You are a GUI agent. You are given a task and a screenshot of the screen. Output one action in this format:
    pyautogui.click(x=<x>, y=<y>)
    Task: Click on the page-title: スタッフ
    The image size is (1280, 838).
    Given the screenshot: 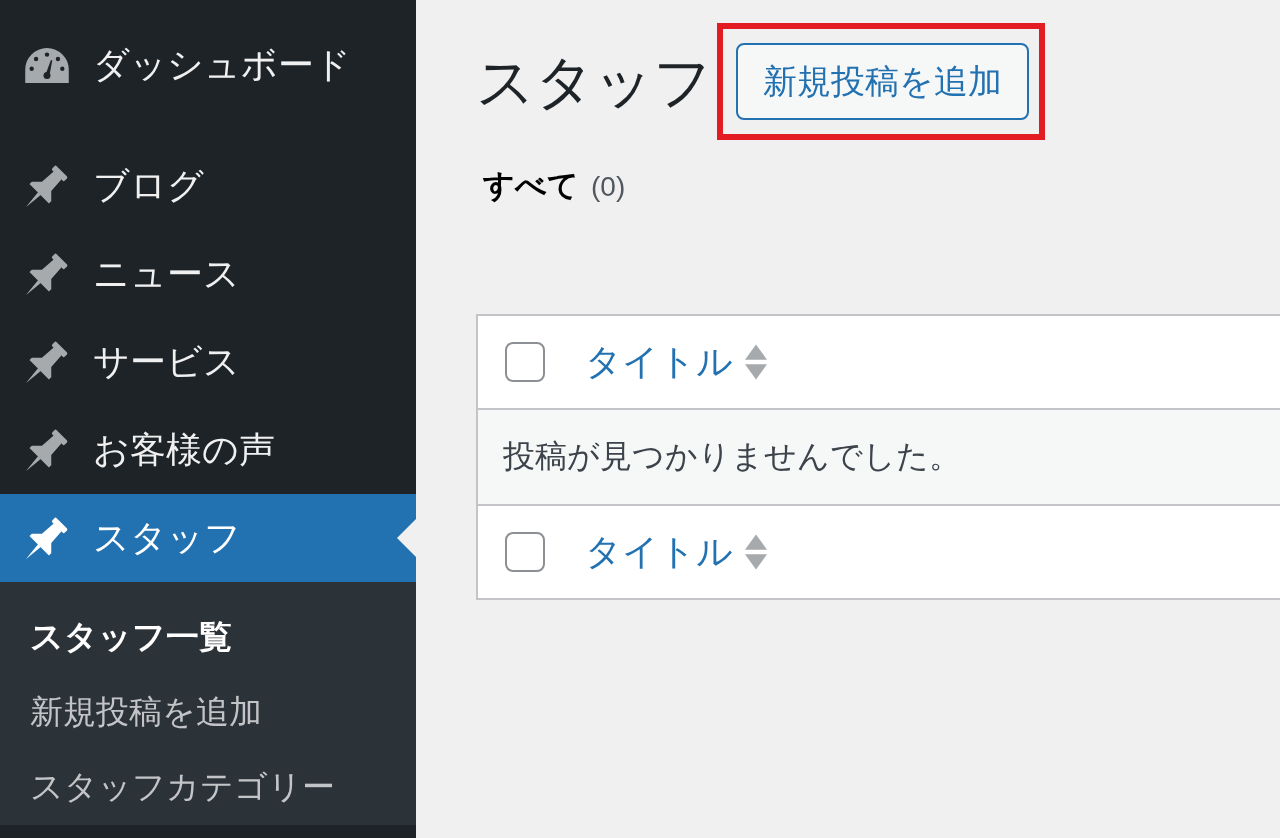 What is the action you would take?
    pyautogui.click(x=594, y=81)
    